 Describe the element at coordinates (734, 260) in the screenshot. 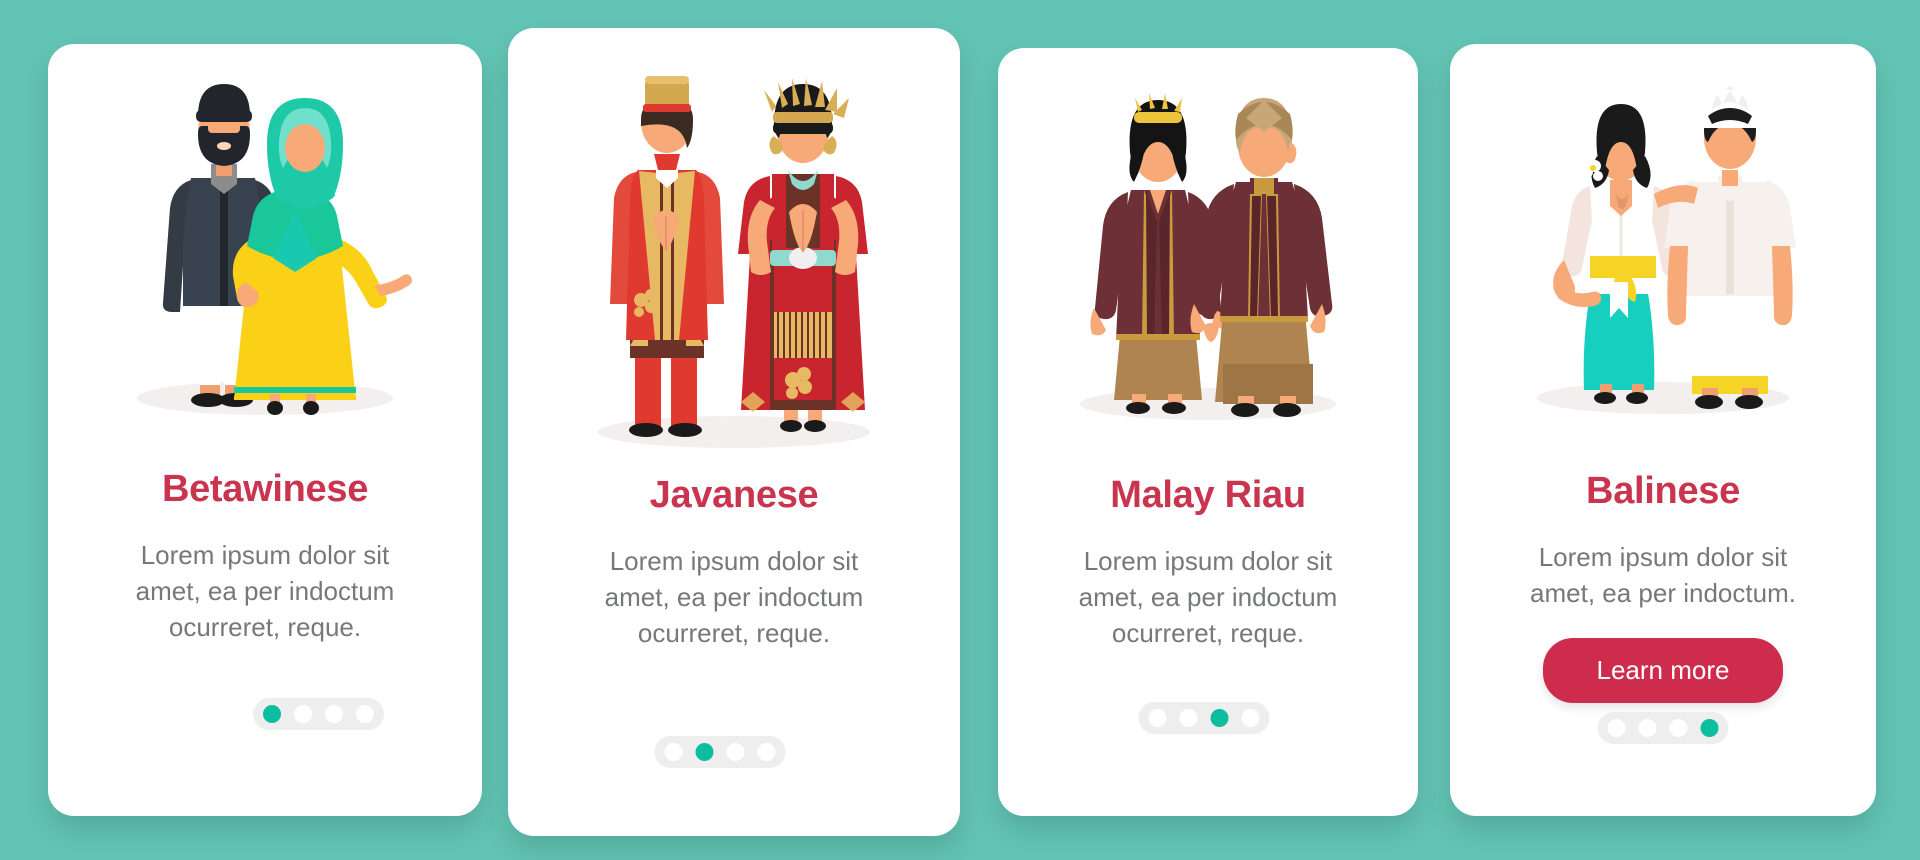

I see `javanese-couple-illustration` at that location.